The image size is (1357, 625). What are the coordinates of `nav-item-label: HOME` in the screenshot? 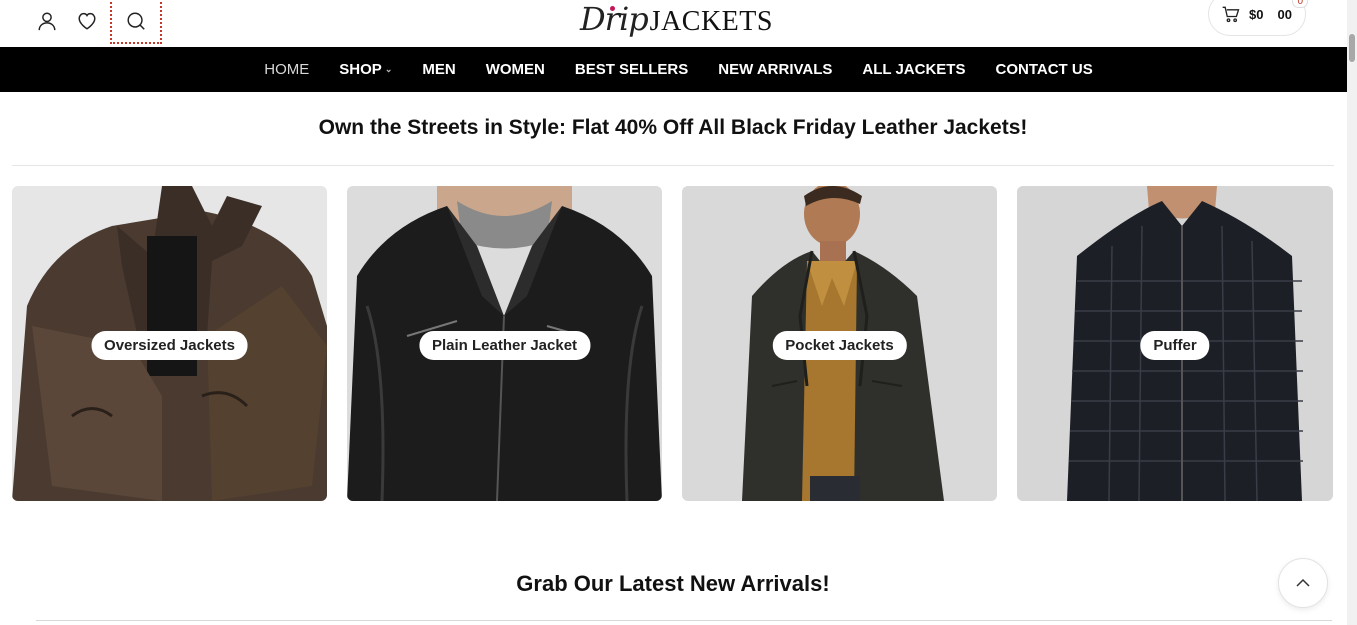 It's located at (287, 69).